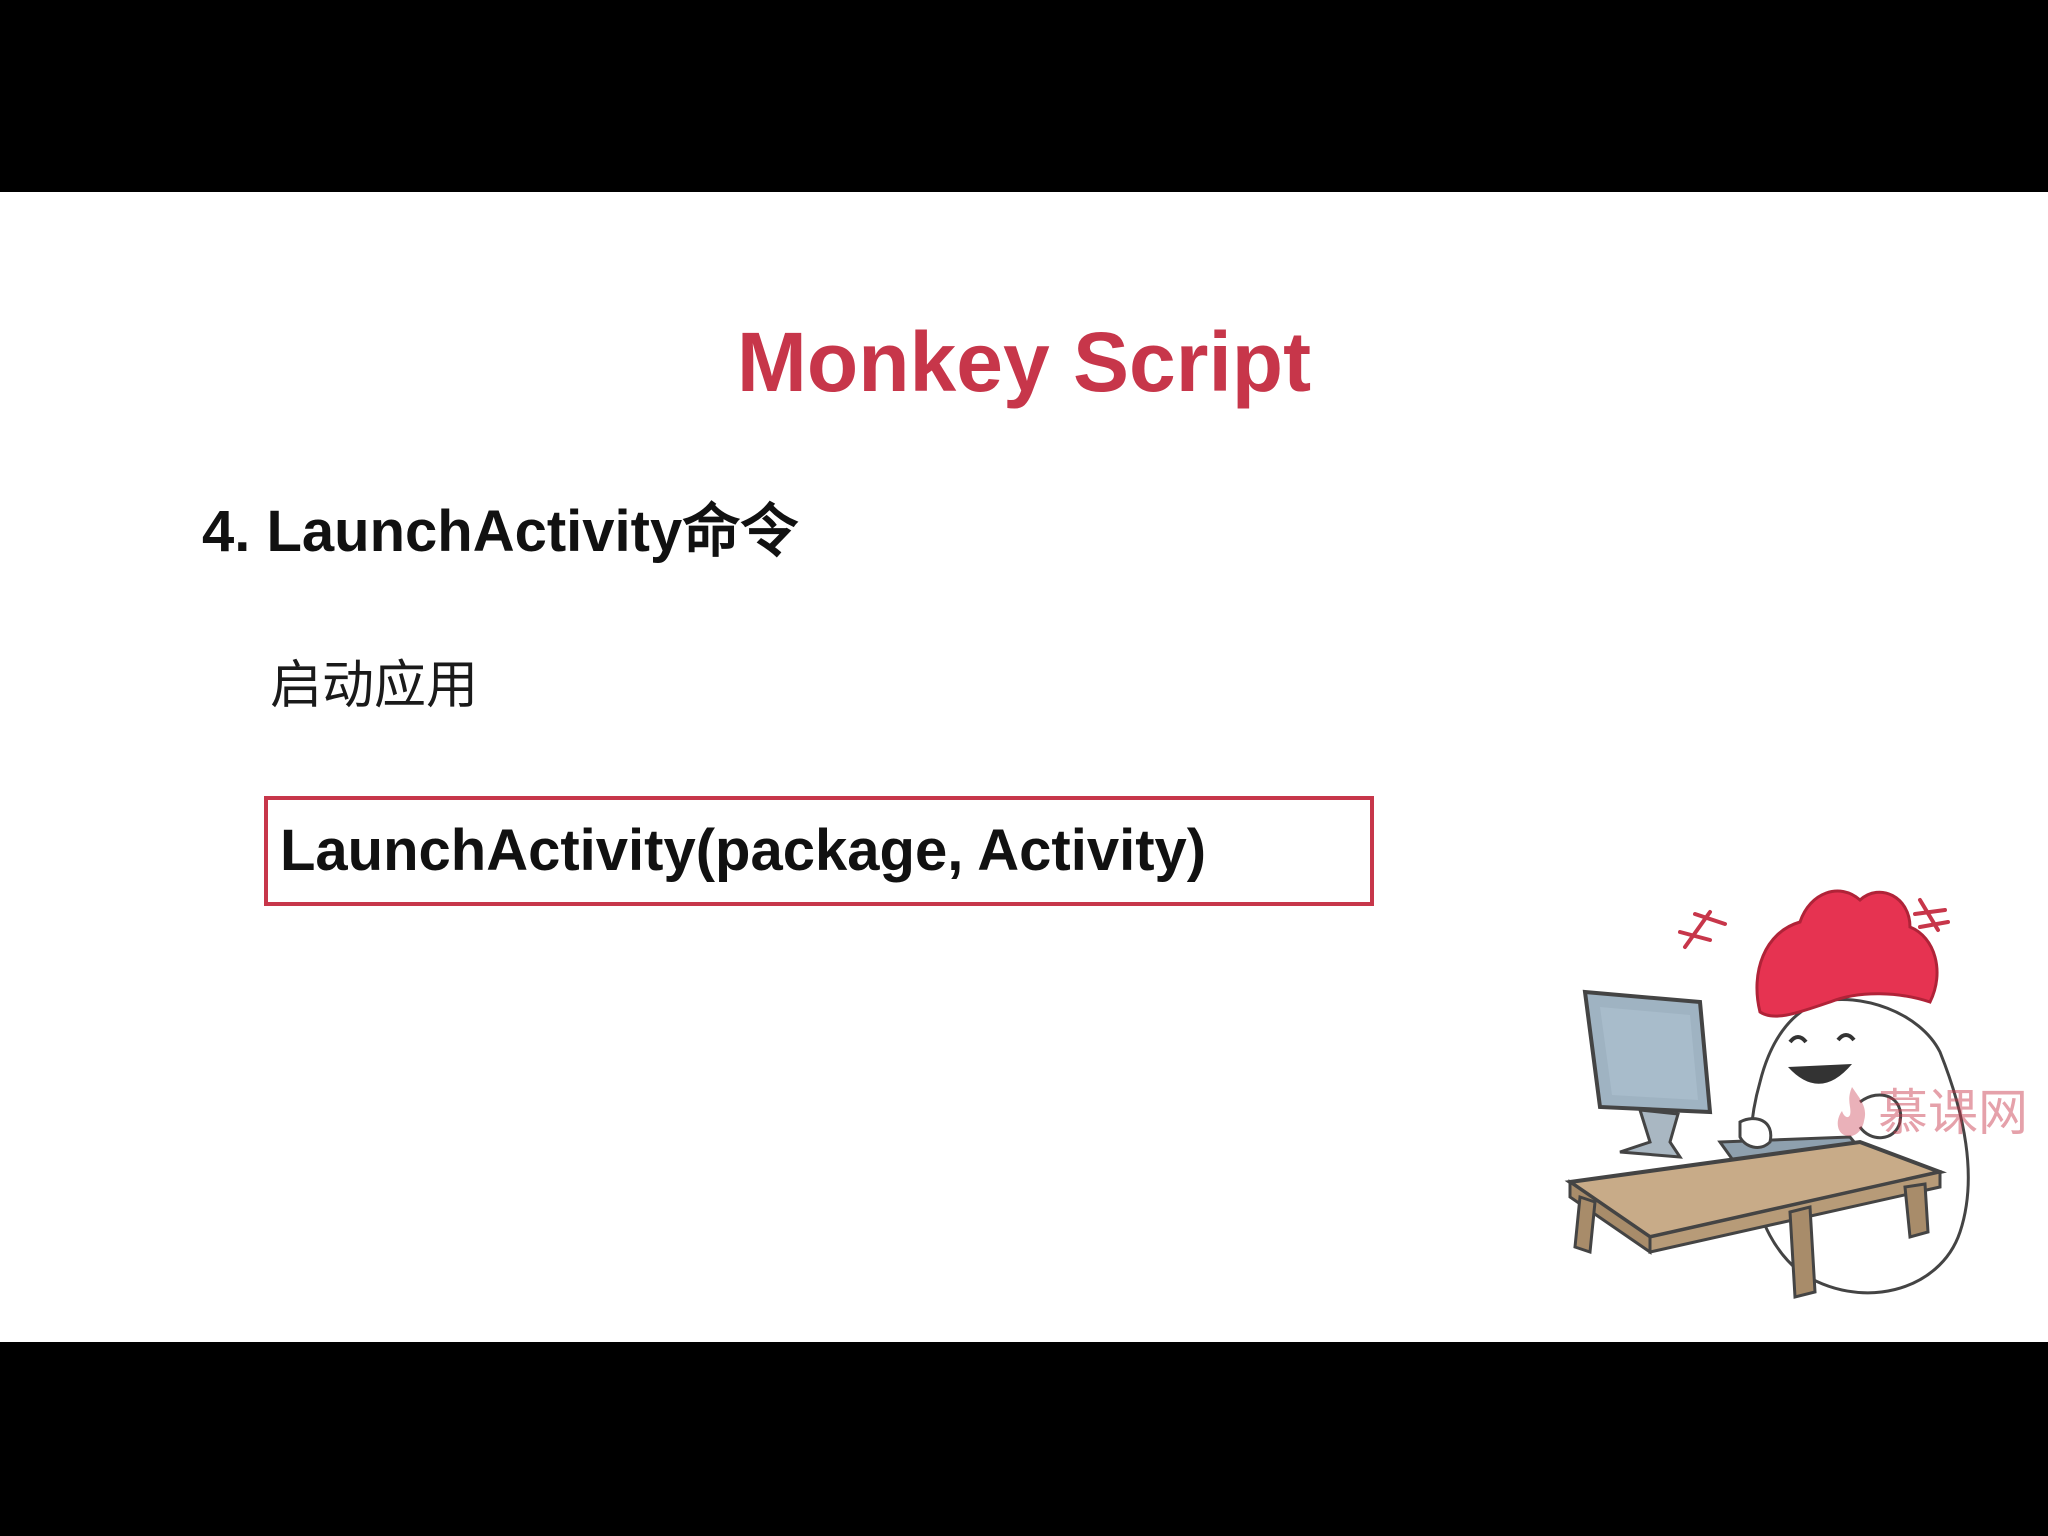 This screenshot has width=2048, height=1536. Describe the element at coordinates (1851, 1112) in the screenshot. I see `flame-logo-icon` at that location.